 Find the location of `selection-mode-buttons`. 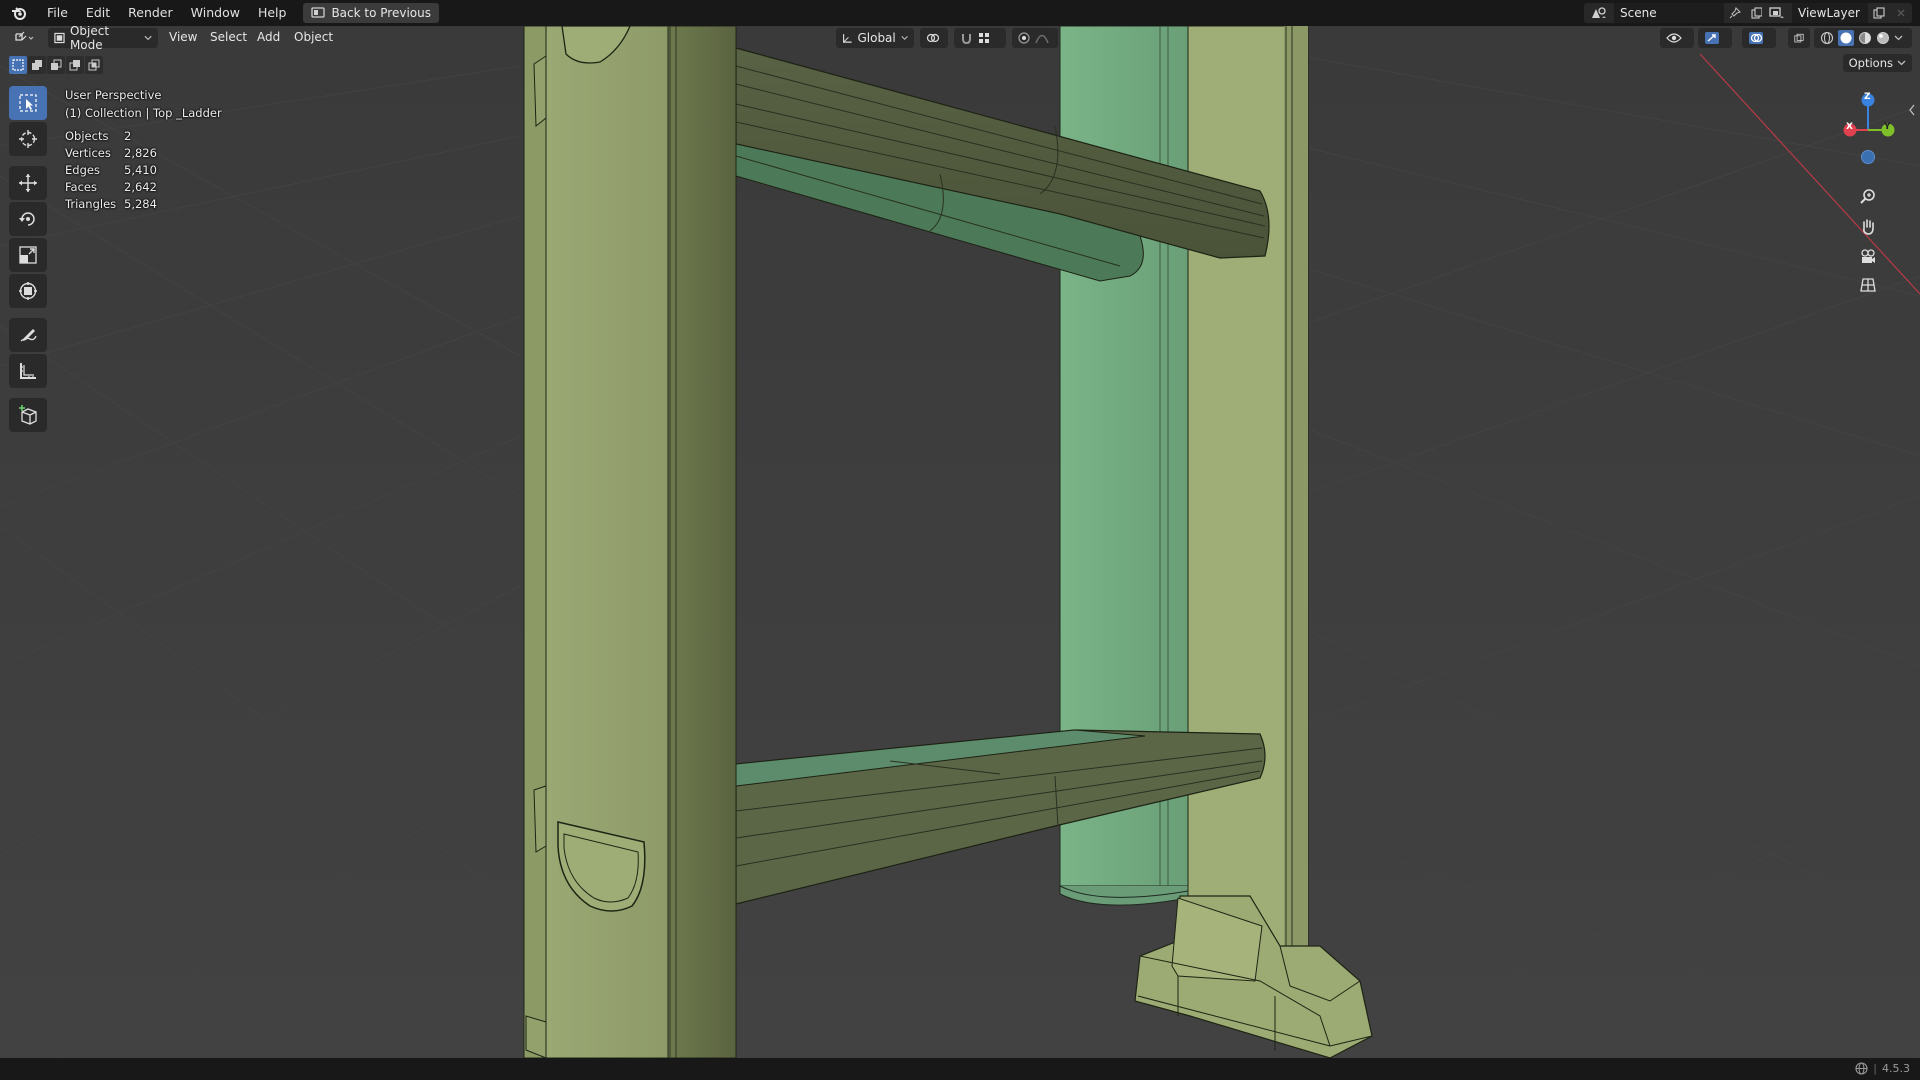

selection-mode-buttons is located at coordinates (56, 65).